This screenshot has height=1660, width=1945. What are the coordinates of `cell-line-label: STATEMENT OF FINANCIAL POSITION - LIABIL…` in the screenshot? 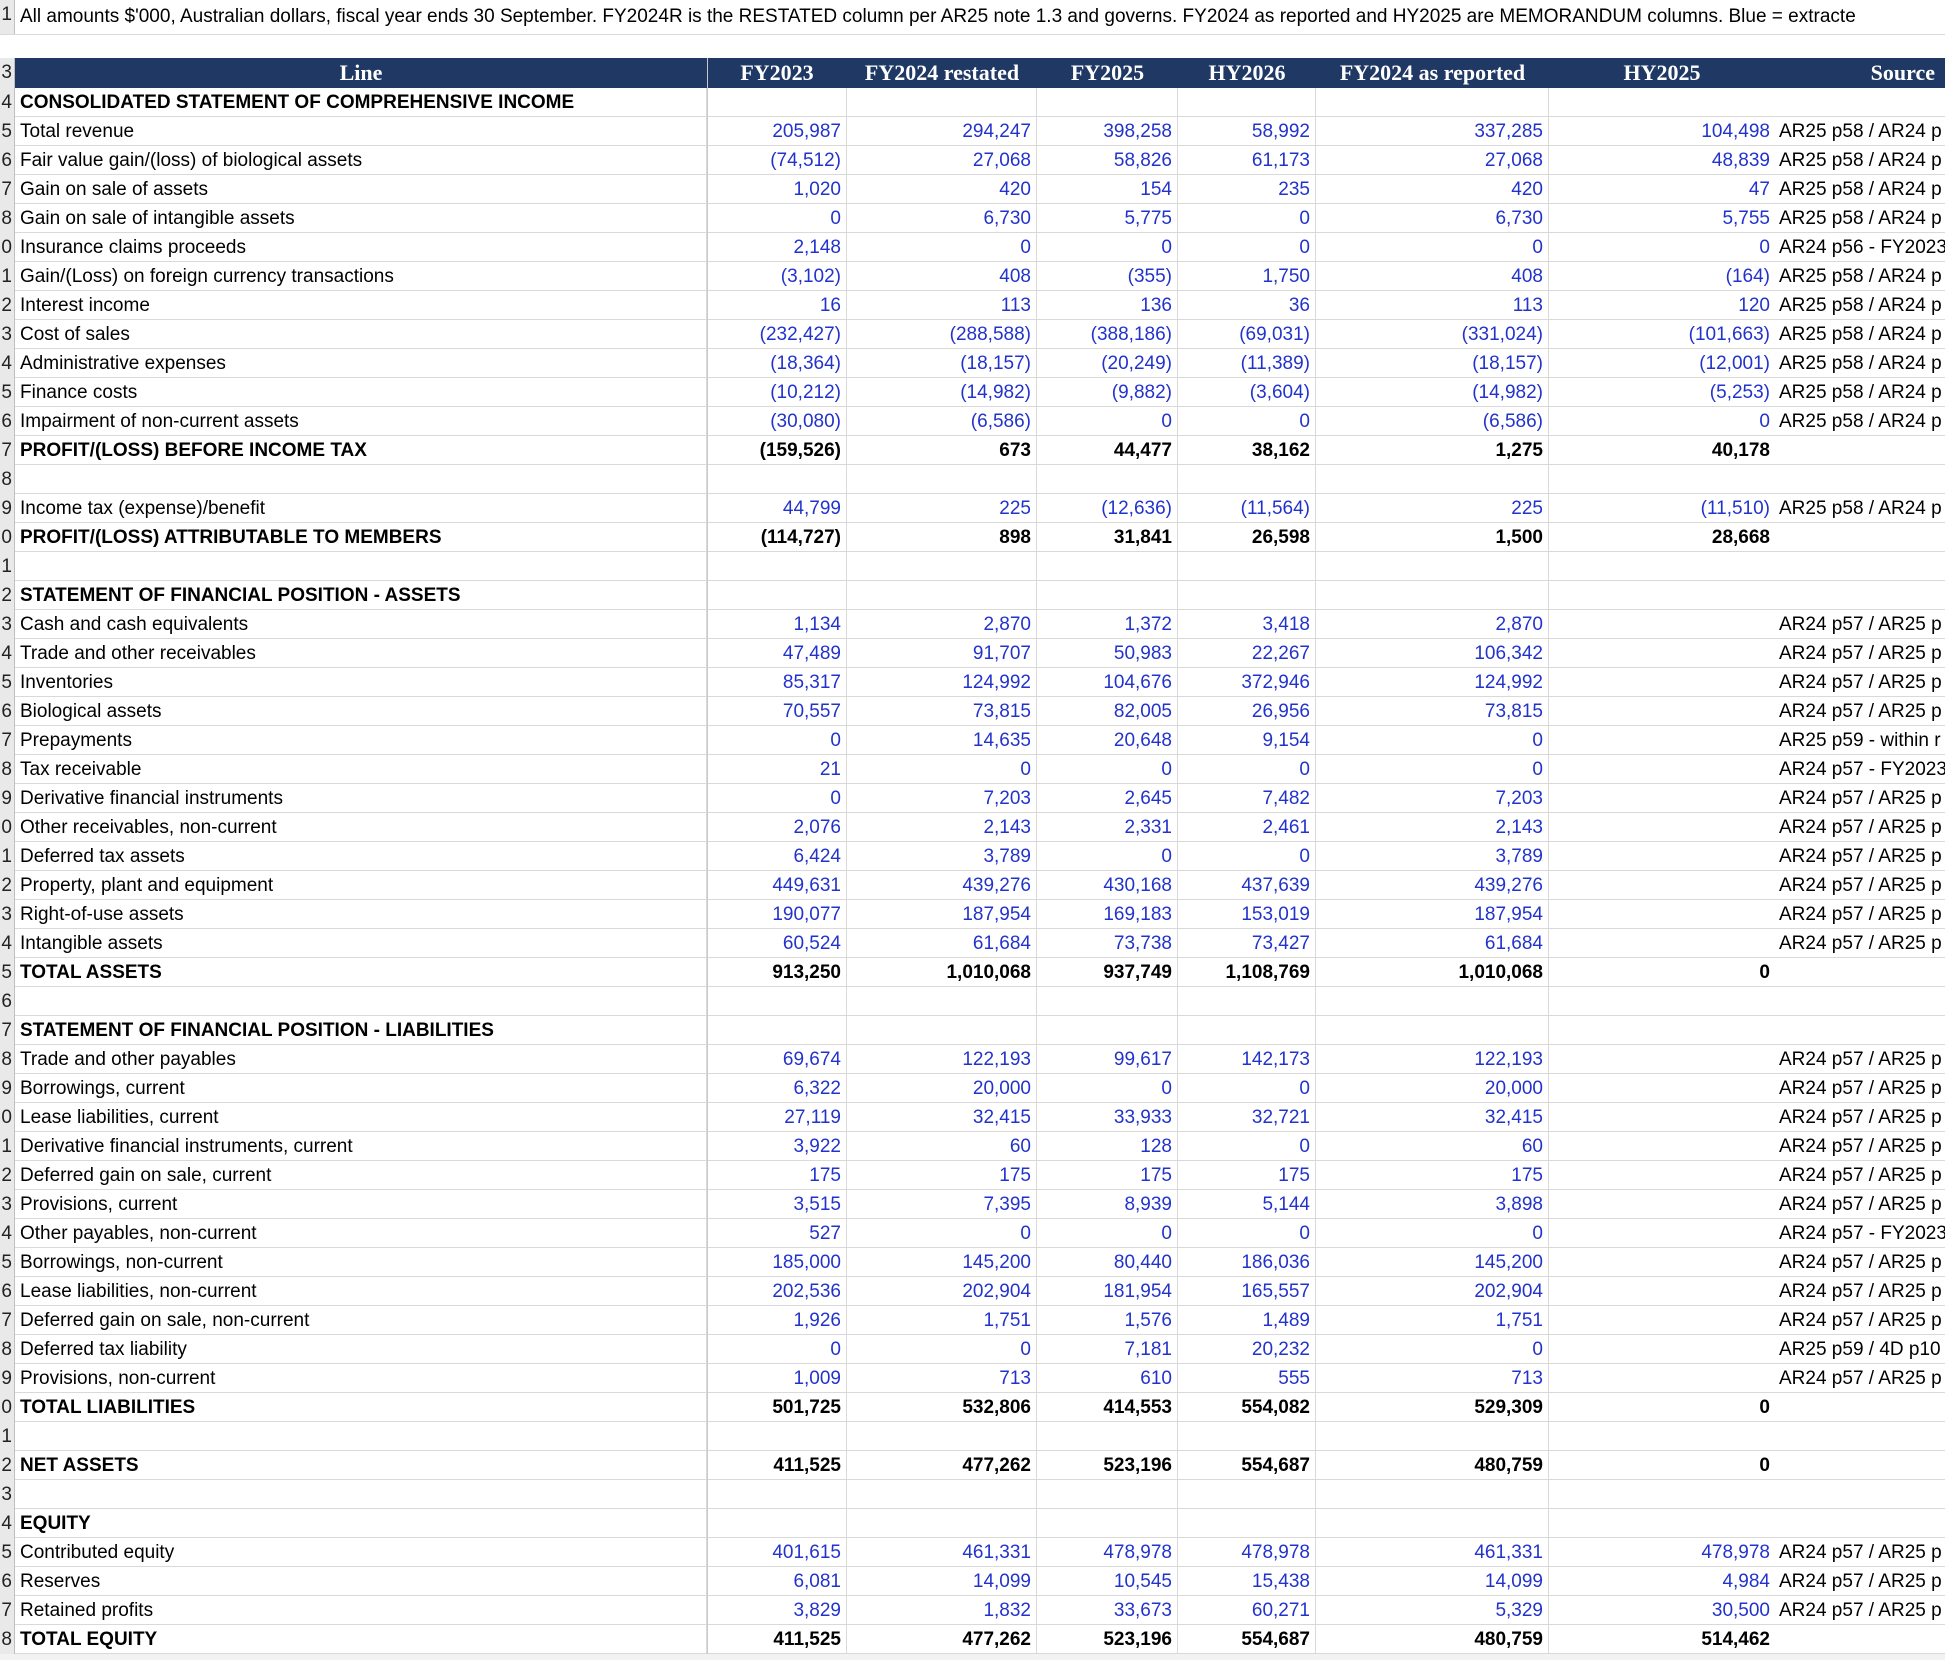 It's located at (361, 1030).